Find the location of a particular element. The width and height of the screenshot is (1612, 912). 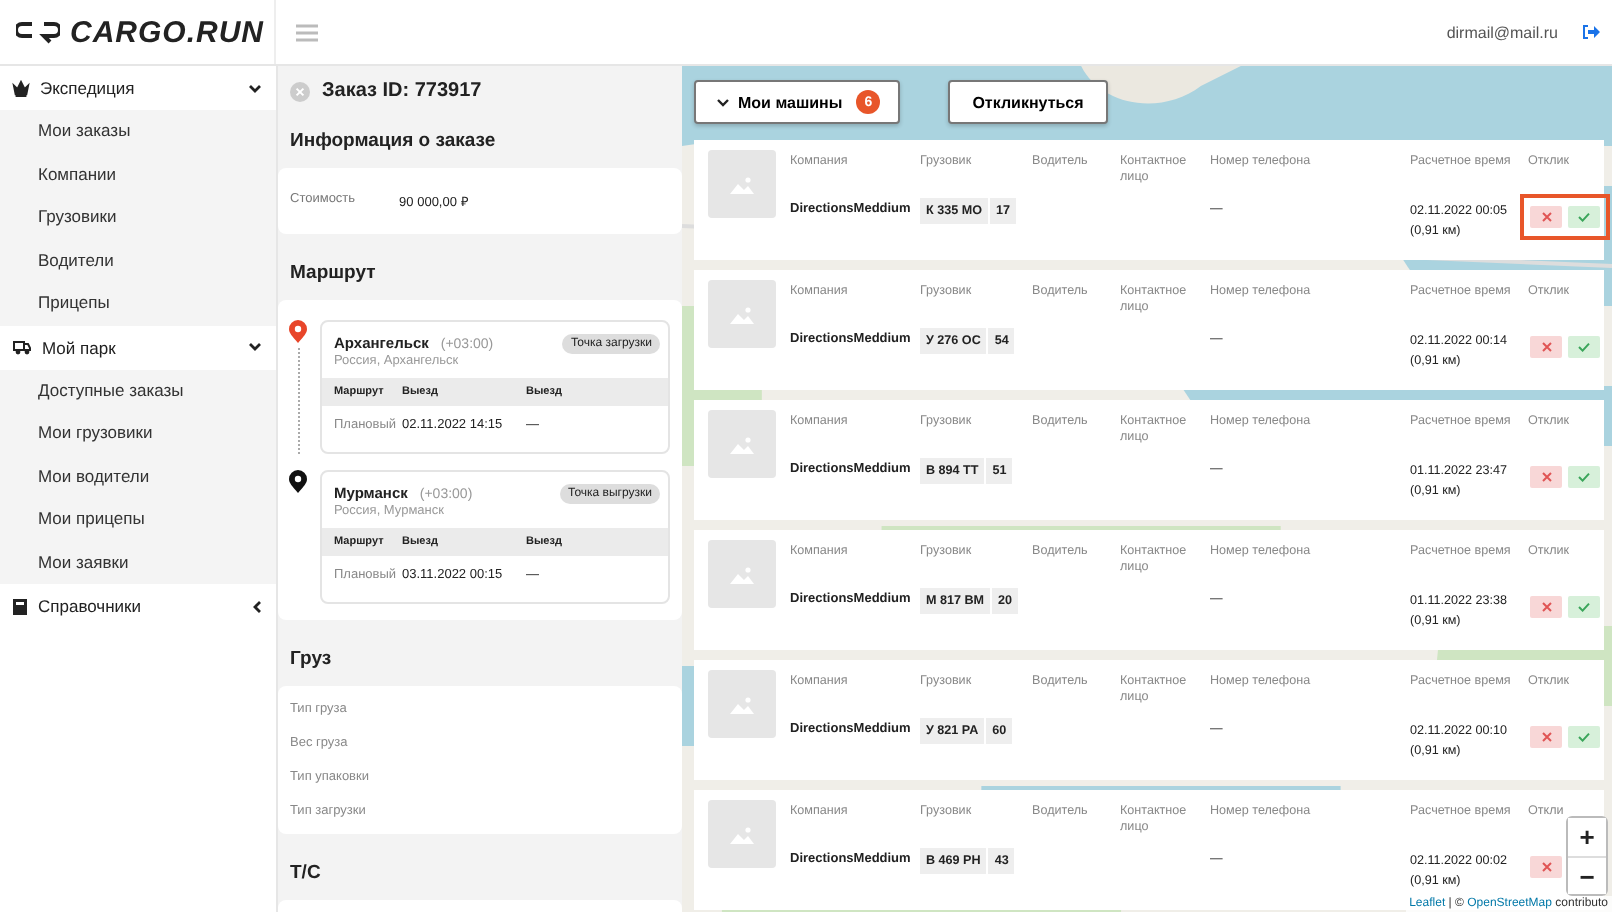

logo-text: CARGO.RUN is located at coordinates (167, 32).